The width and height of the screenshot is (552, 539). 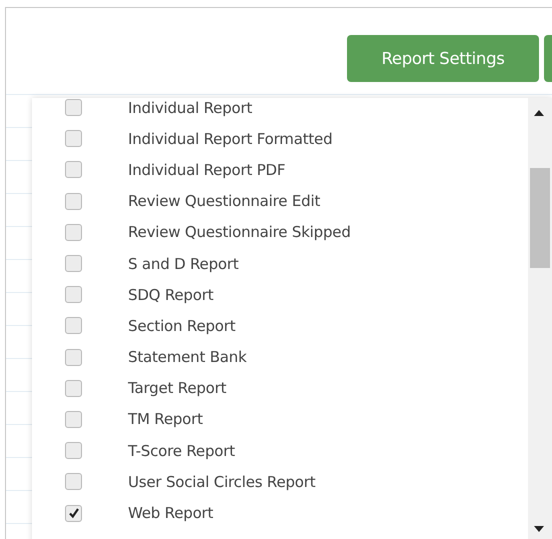 What do you see at coordinates (171, 513) in the screenshot?
I see `report-option: Web Report` at bounding box center [171, 513].